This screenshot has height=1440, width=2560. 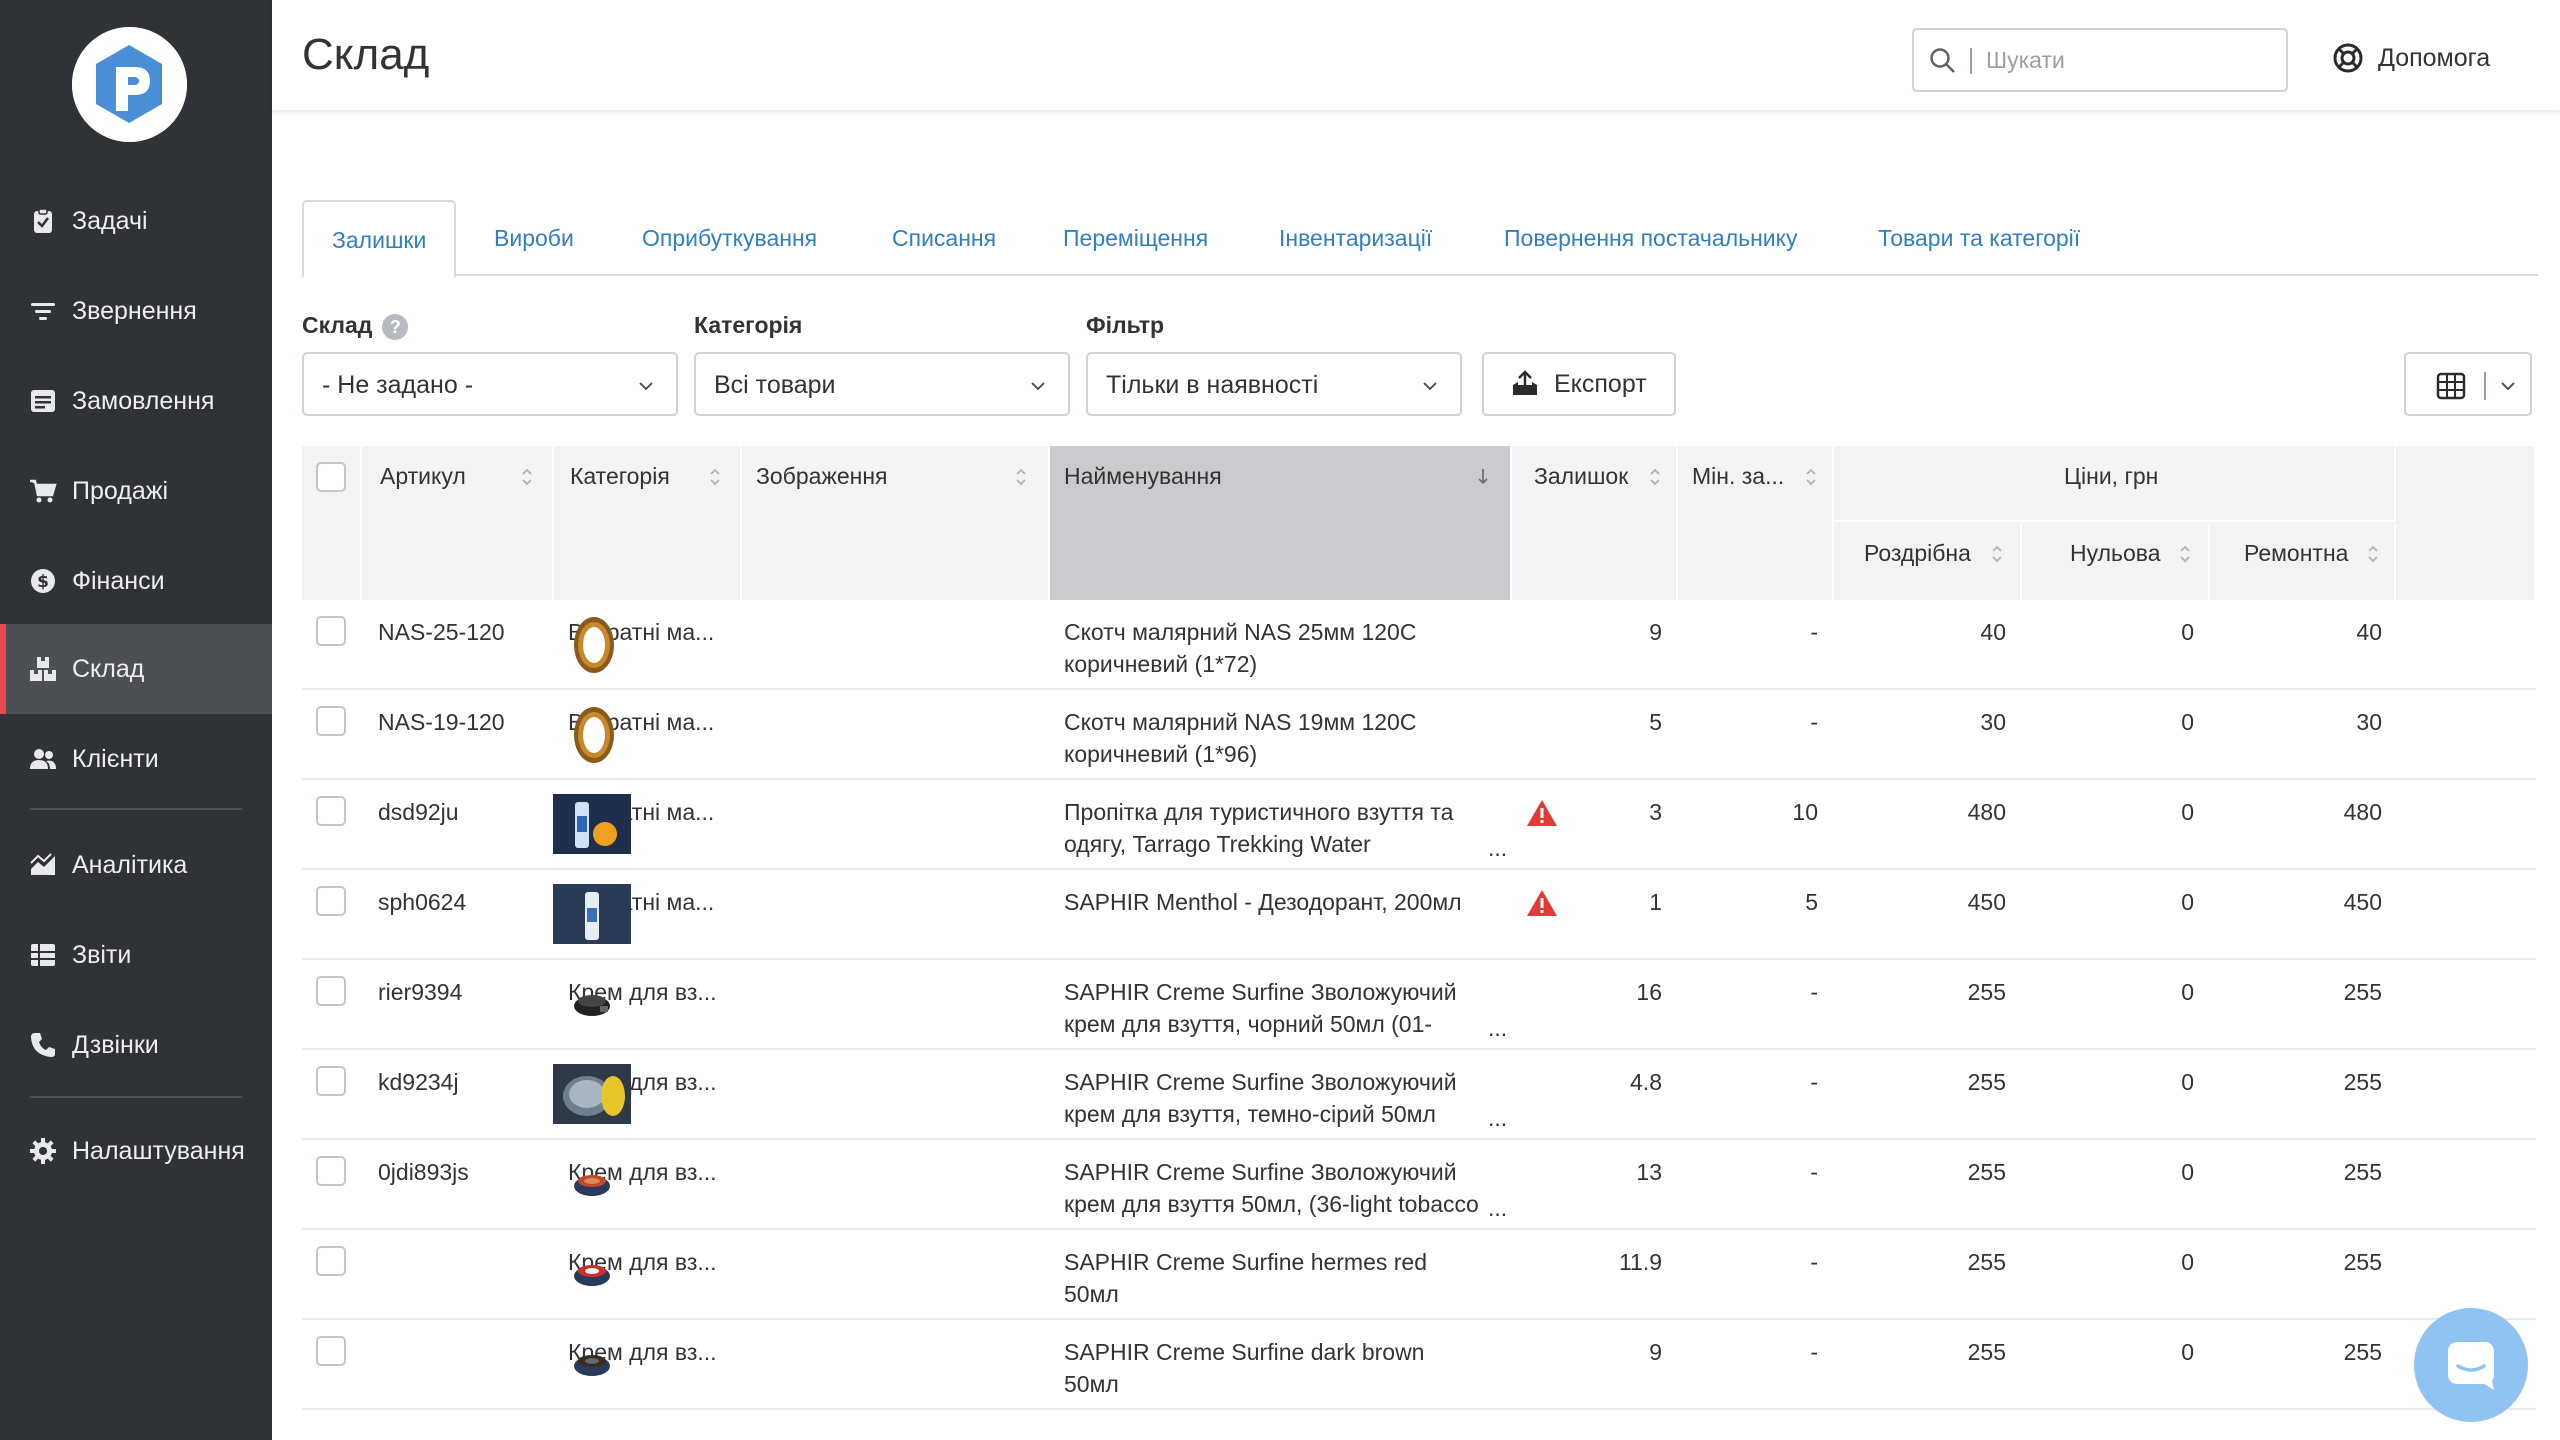 What do you see at coordinates (1655, 632) in the screenshot?
I see `cell-stock: 9` at bounding box center [1655, 632].